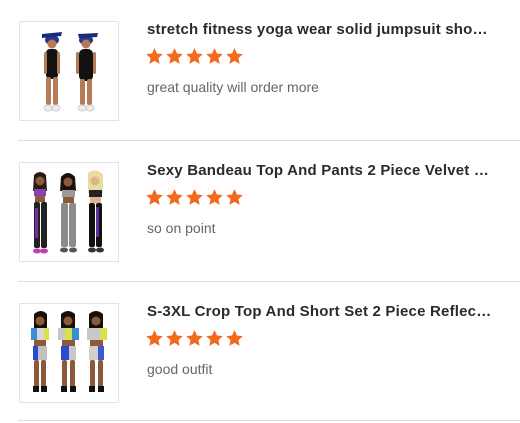 Image resolution: width=520 pixels, height=423 pixels. Describe the element at coordinates (233, 87) in the screenshot. I see `review-comment: great quality will order more` at that location.